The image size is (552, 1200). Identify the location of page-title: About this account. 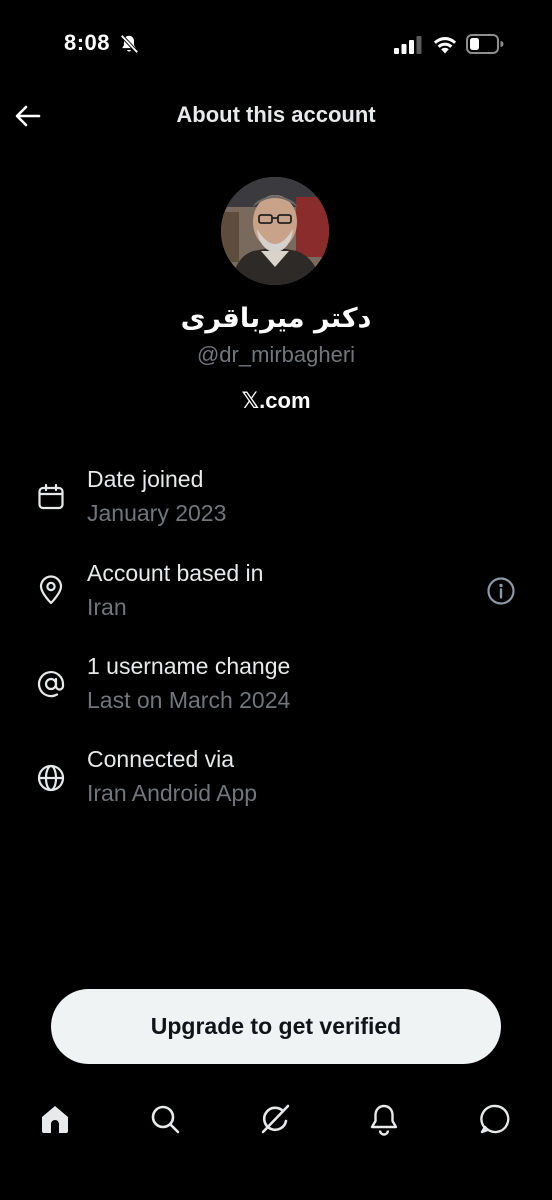
(276, 114).